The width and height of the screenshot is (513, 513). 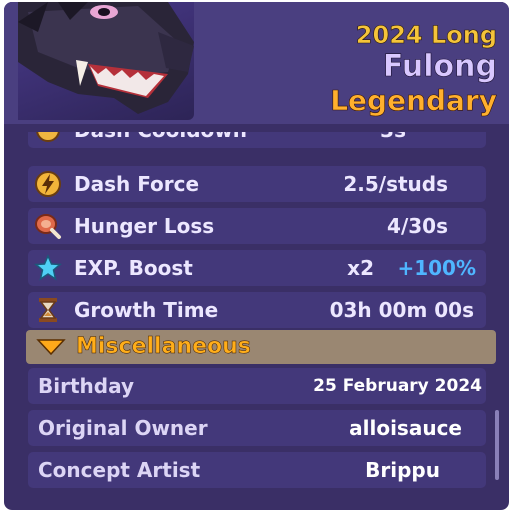 I want to click on triangle-down-icon, so click(x=51, y=349).